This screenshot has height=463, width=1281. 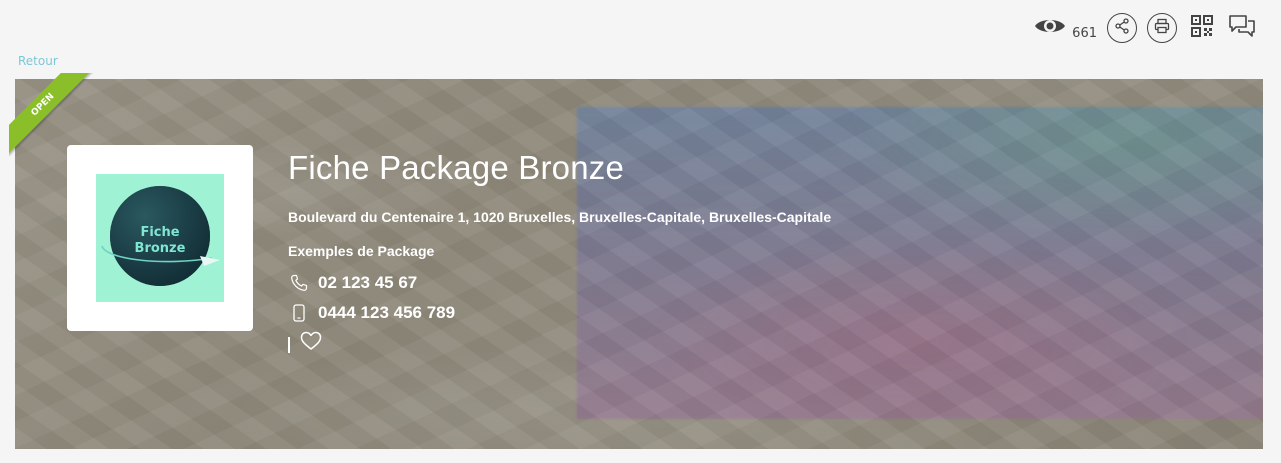 What do you see at coordinates (299, 283) in the screenshot?
I see `phone-icon` at bounding box center [299, 283].